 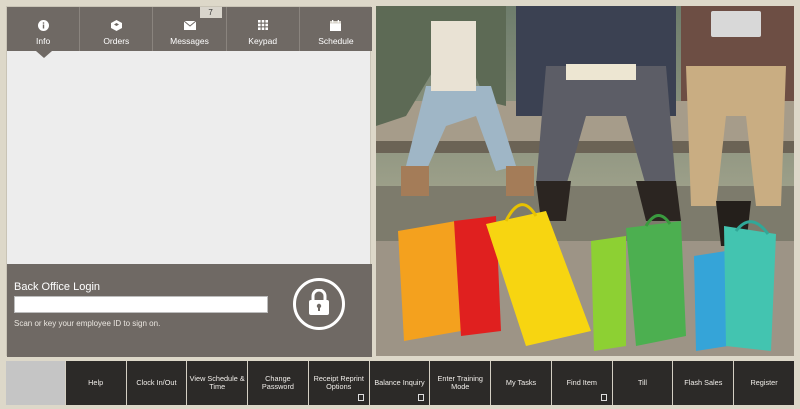 I want to click on login-hint: Scan or key your employee ID to sign on., so click(x=87, y=323).